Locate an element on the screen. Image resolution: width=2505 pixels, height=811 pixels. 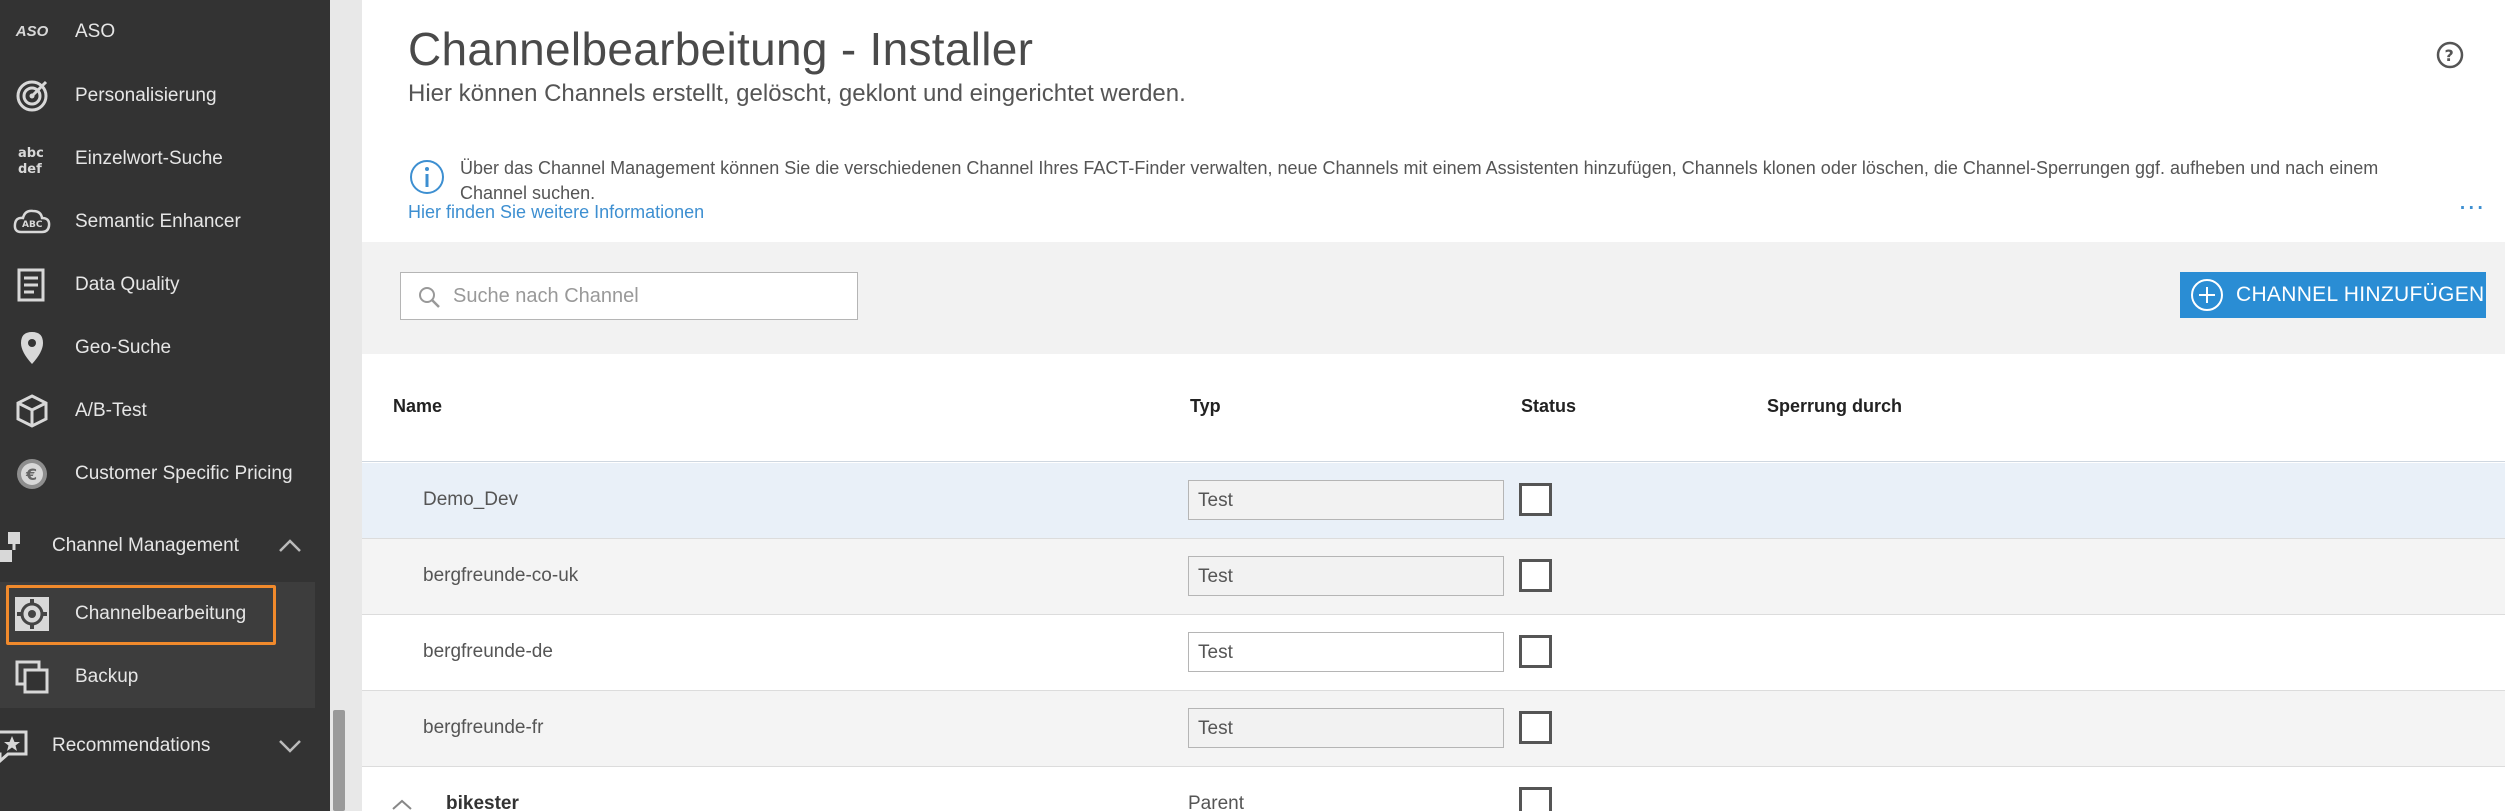
sidebar-item-label: Semantic Enhancer is located at coordinates (158, 221).